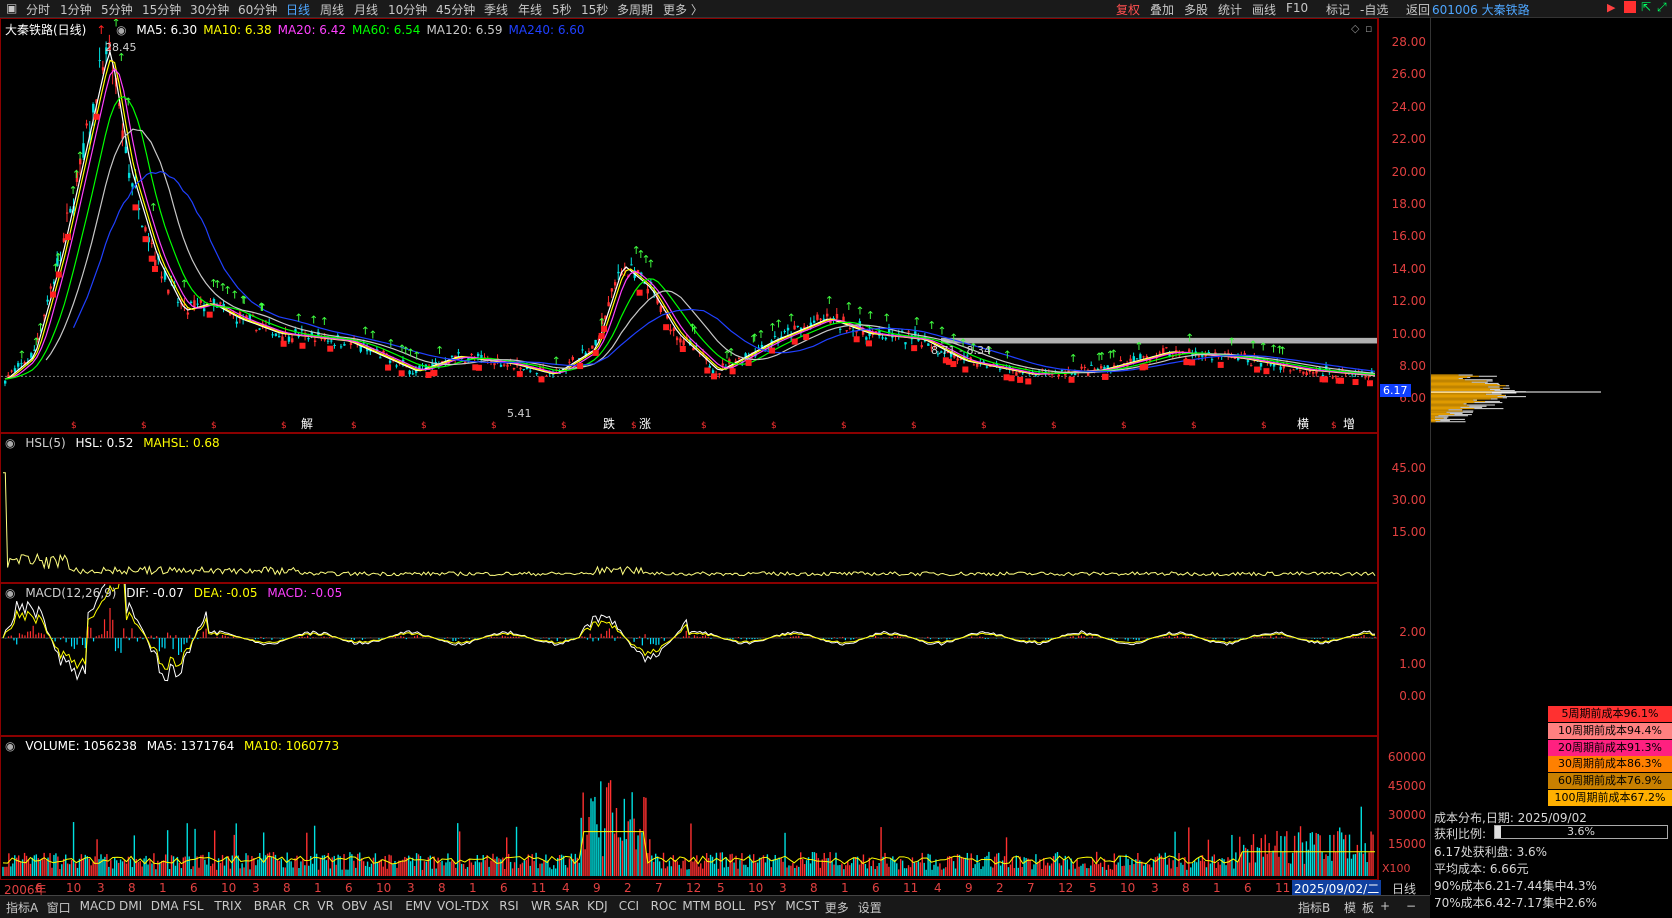 The height and width of the screenshot is (918, 1672). Describe the element at coordinates (11, 8) in the screenshot. I see `layout-icon: ▣` at that location.